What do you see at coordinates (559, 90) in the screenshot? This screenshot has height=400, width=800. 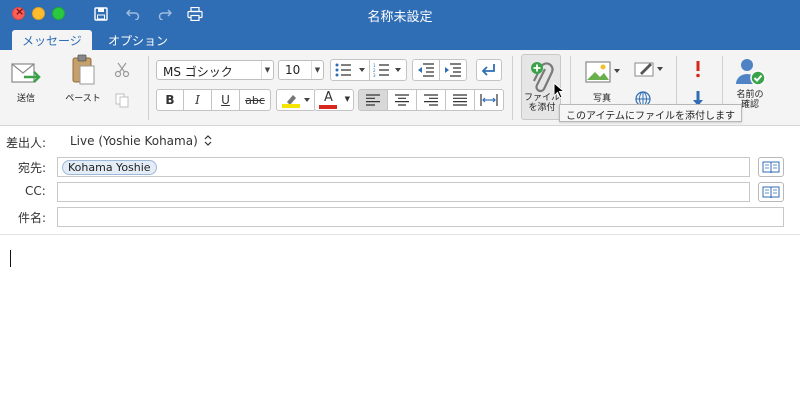 I see `mouse-pointer-icon` at bounding box center [559, 90].